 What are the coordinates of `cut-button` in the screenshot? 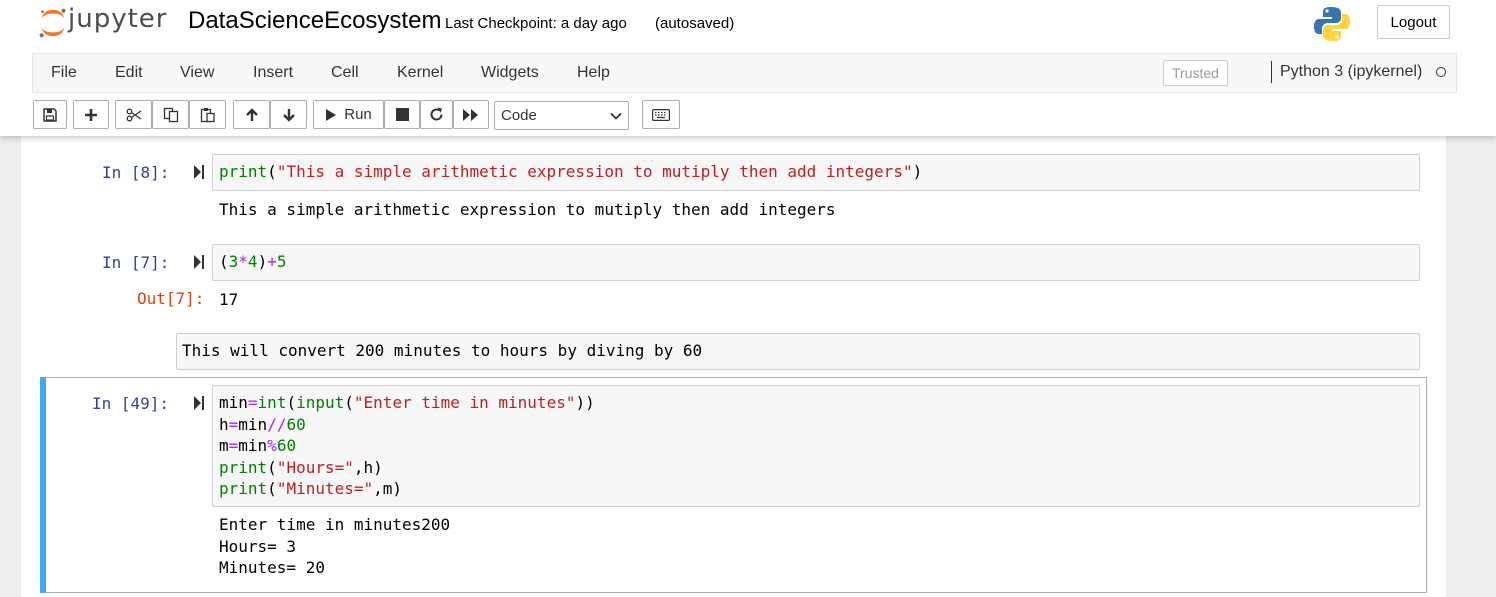 It's located at (133, 114).